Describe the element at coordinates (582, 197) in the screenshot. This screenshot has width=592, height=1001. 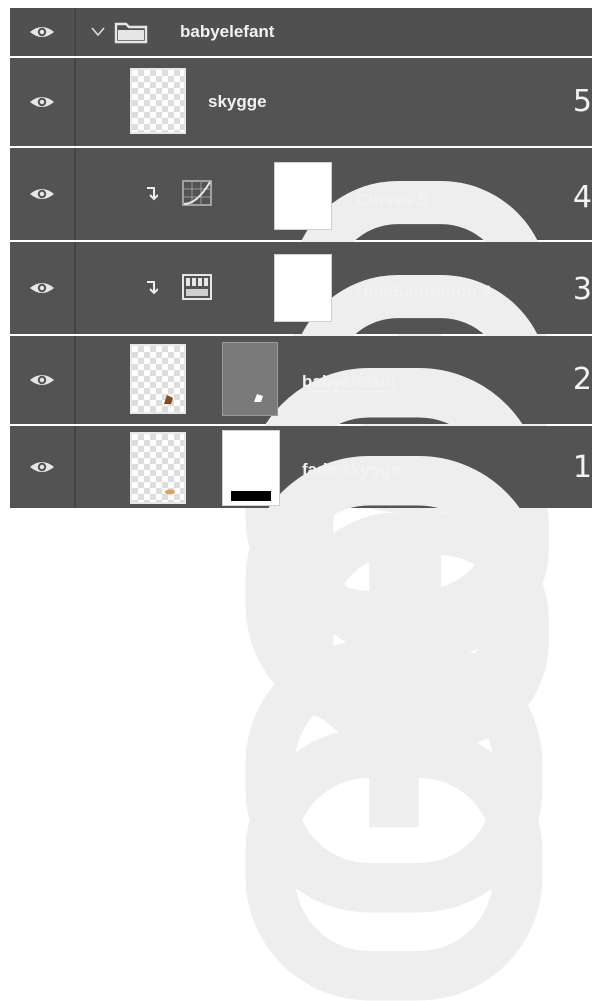
I see `layer-number: 4` at that location.